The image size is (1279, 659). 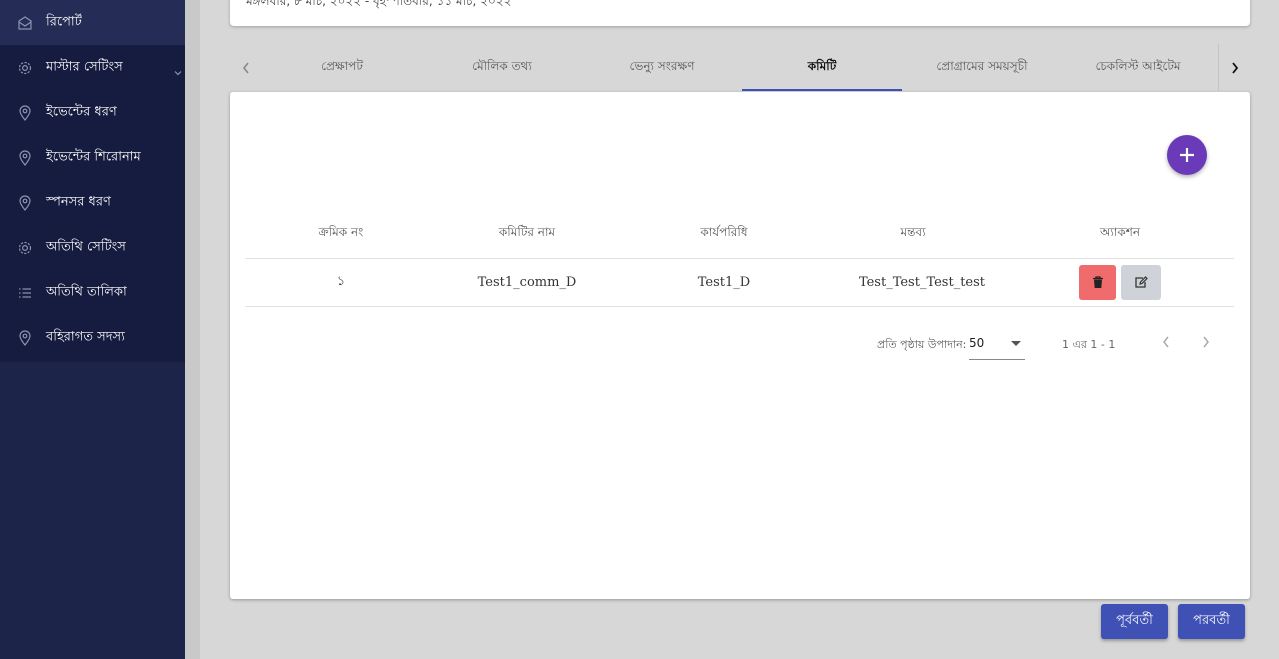 I want to click on sidebar-item-event-type: ইভেন্টের ধরণ, so click(x=92, y=112).